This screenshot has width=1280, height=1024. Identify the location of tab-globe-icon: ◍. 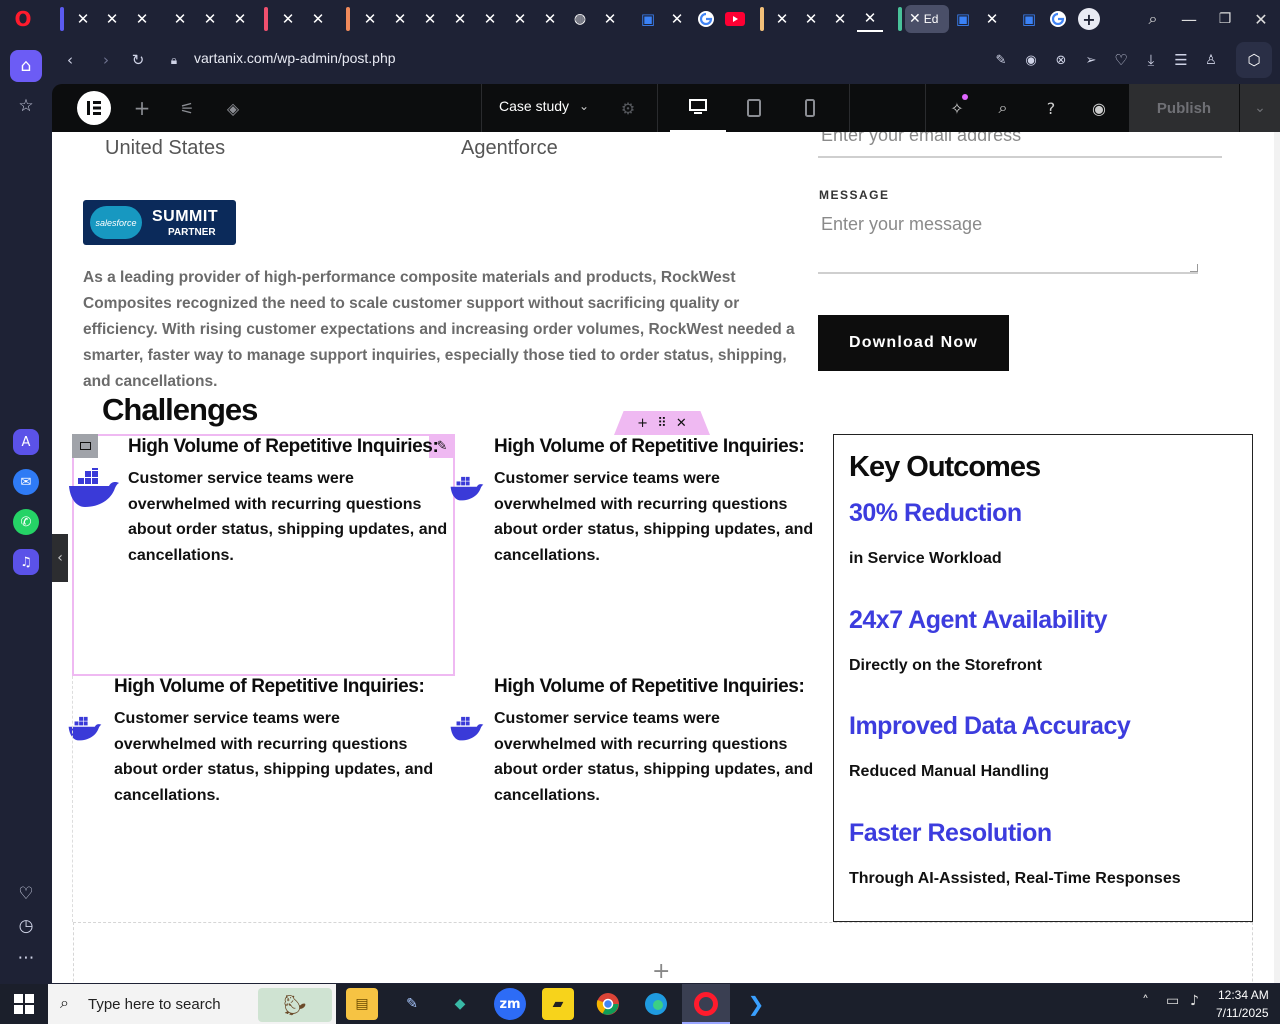
(580, 19).